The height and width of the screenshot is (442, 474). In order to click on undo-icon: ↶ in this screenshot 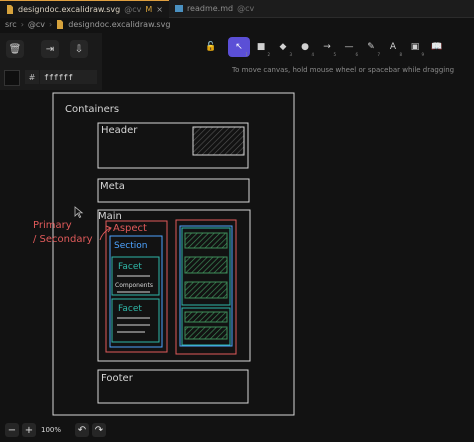, I will do `click(82, 430)`.